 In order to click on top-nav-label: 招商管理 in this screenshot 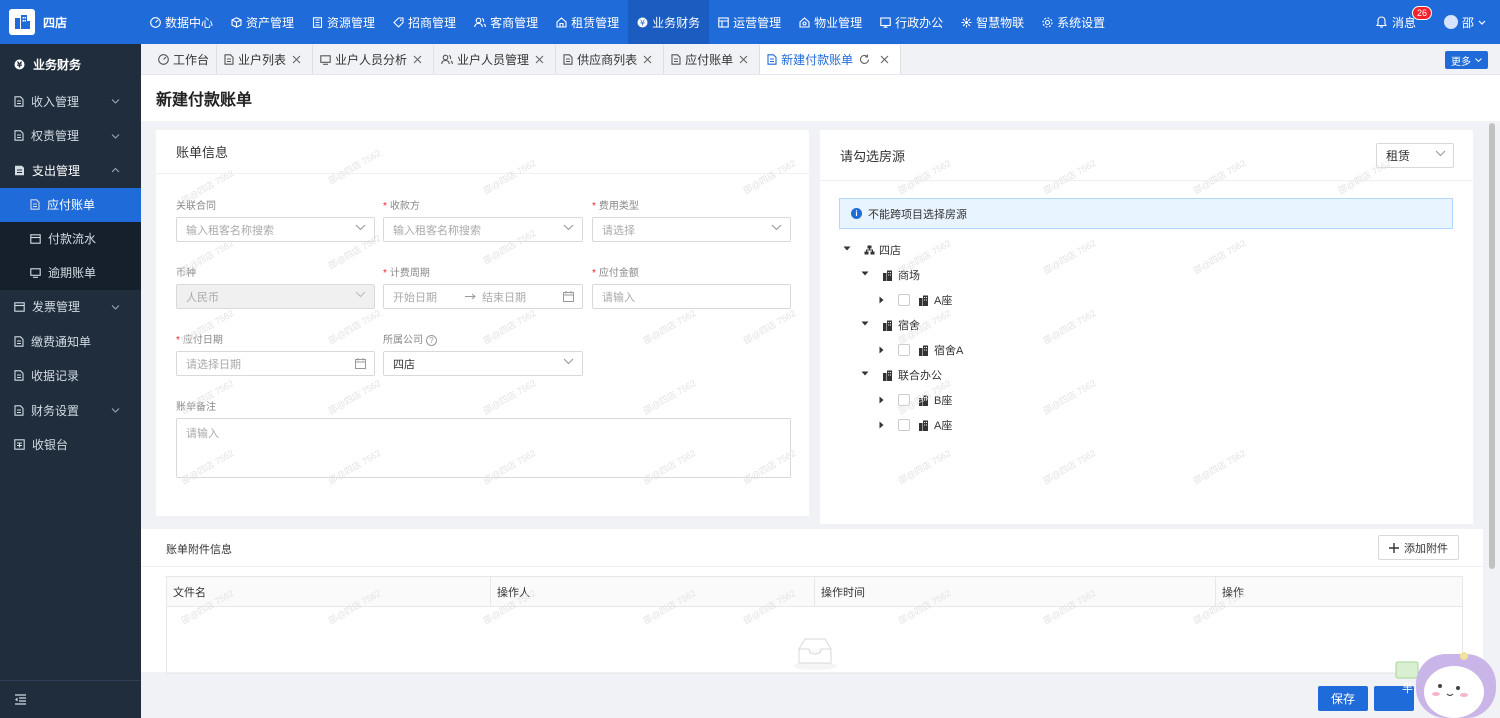, I will do `click(432, 22)`.